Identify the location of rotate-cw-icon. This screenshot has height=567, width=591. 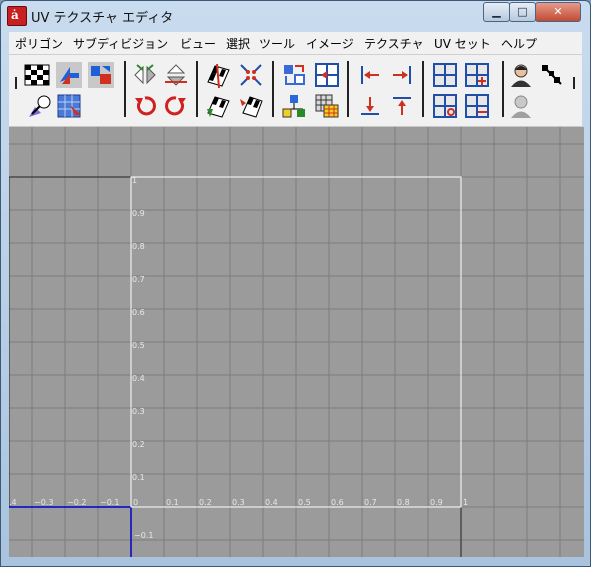
(176, 106).